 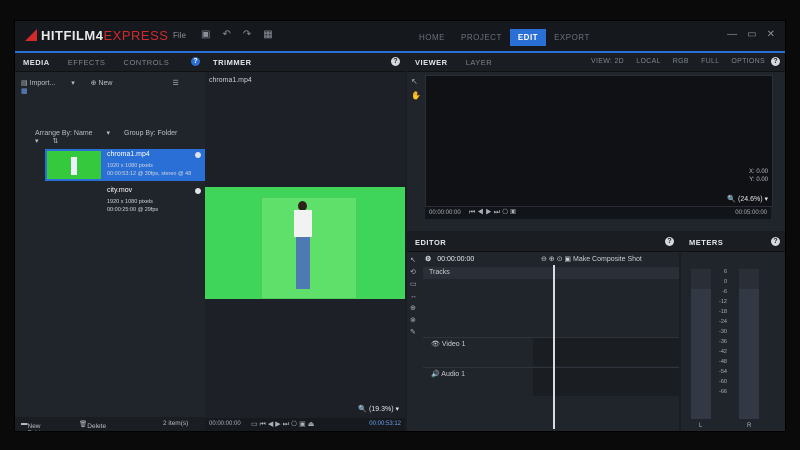 What do you see at coordinates (72, 35) in the screenshot?
I see `brand-main: HITFILM4` at bounding box center [72, 35].